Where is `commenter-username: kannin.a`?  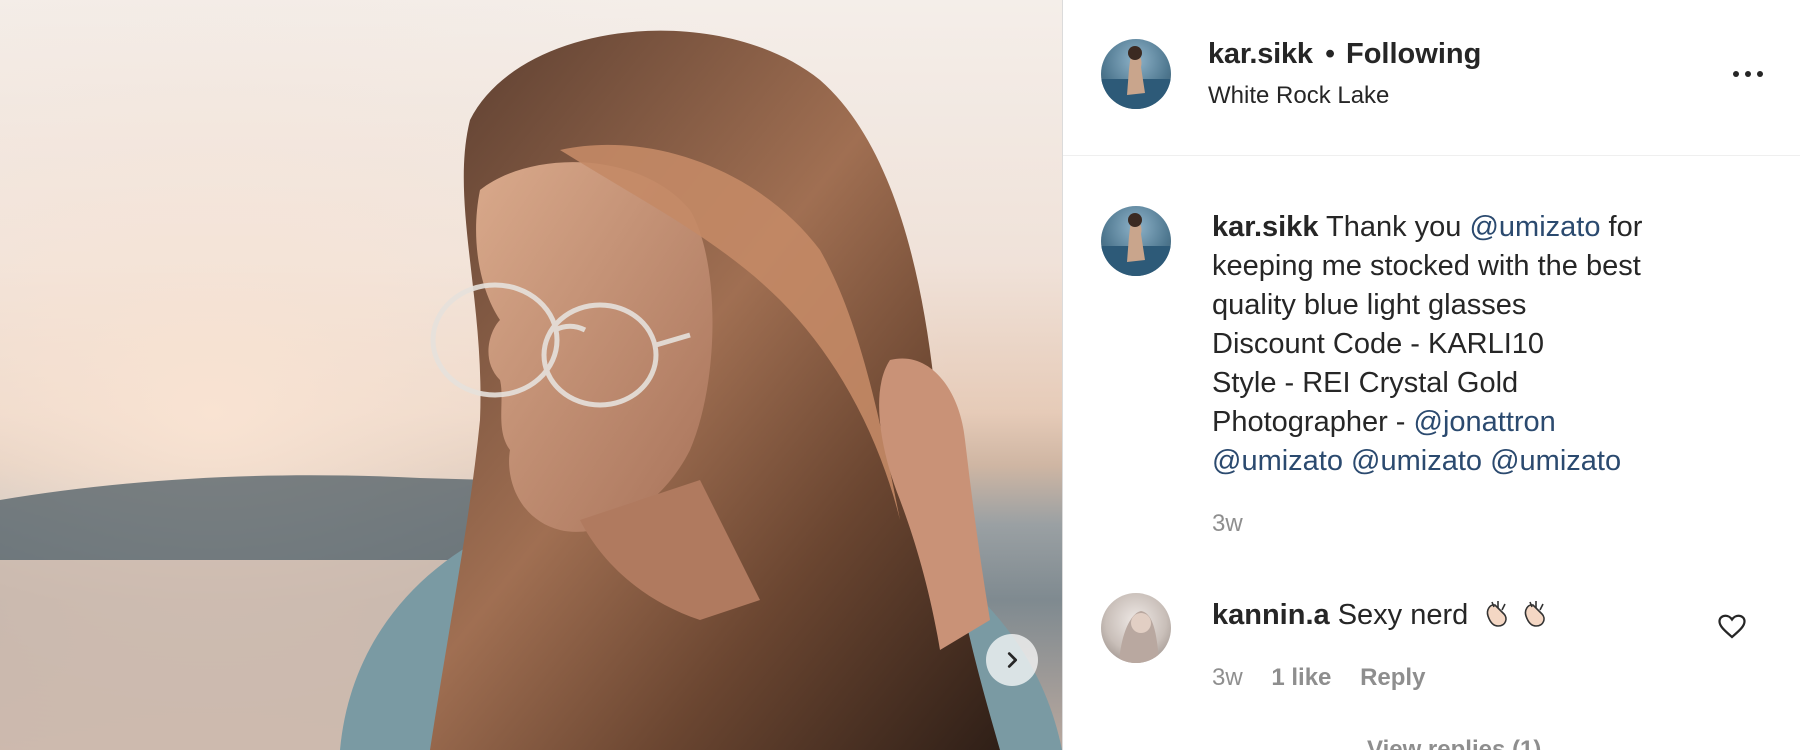
commenter-username: kannin.a is located at coordinates (1271, 615).